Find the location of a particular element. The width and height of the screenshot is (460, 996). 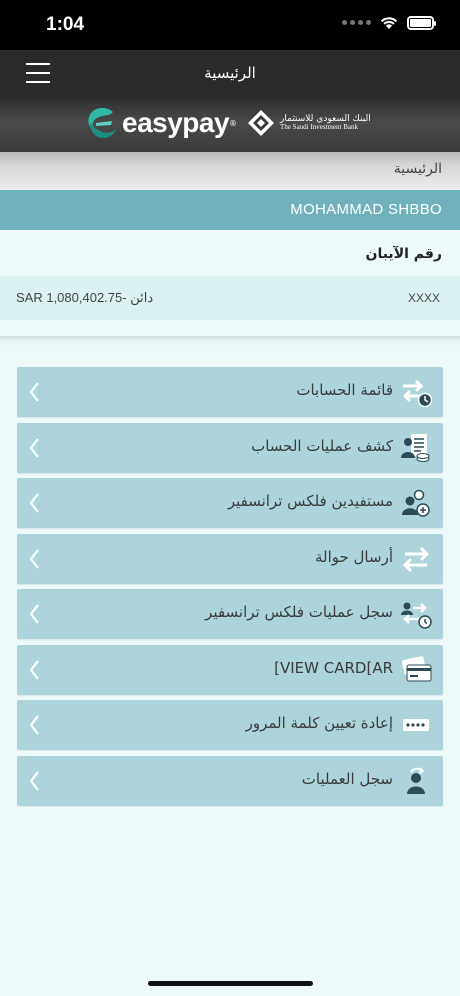

menu-item-beneficiaries: مستفيدين فلكس ترانسفير is located at coordinates (230, 503).